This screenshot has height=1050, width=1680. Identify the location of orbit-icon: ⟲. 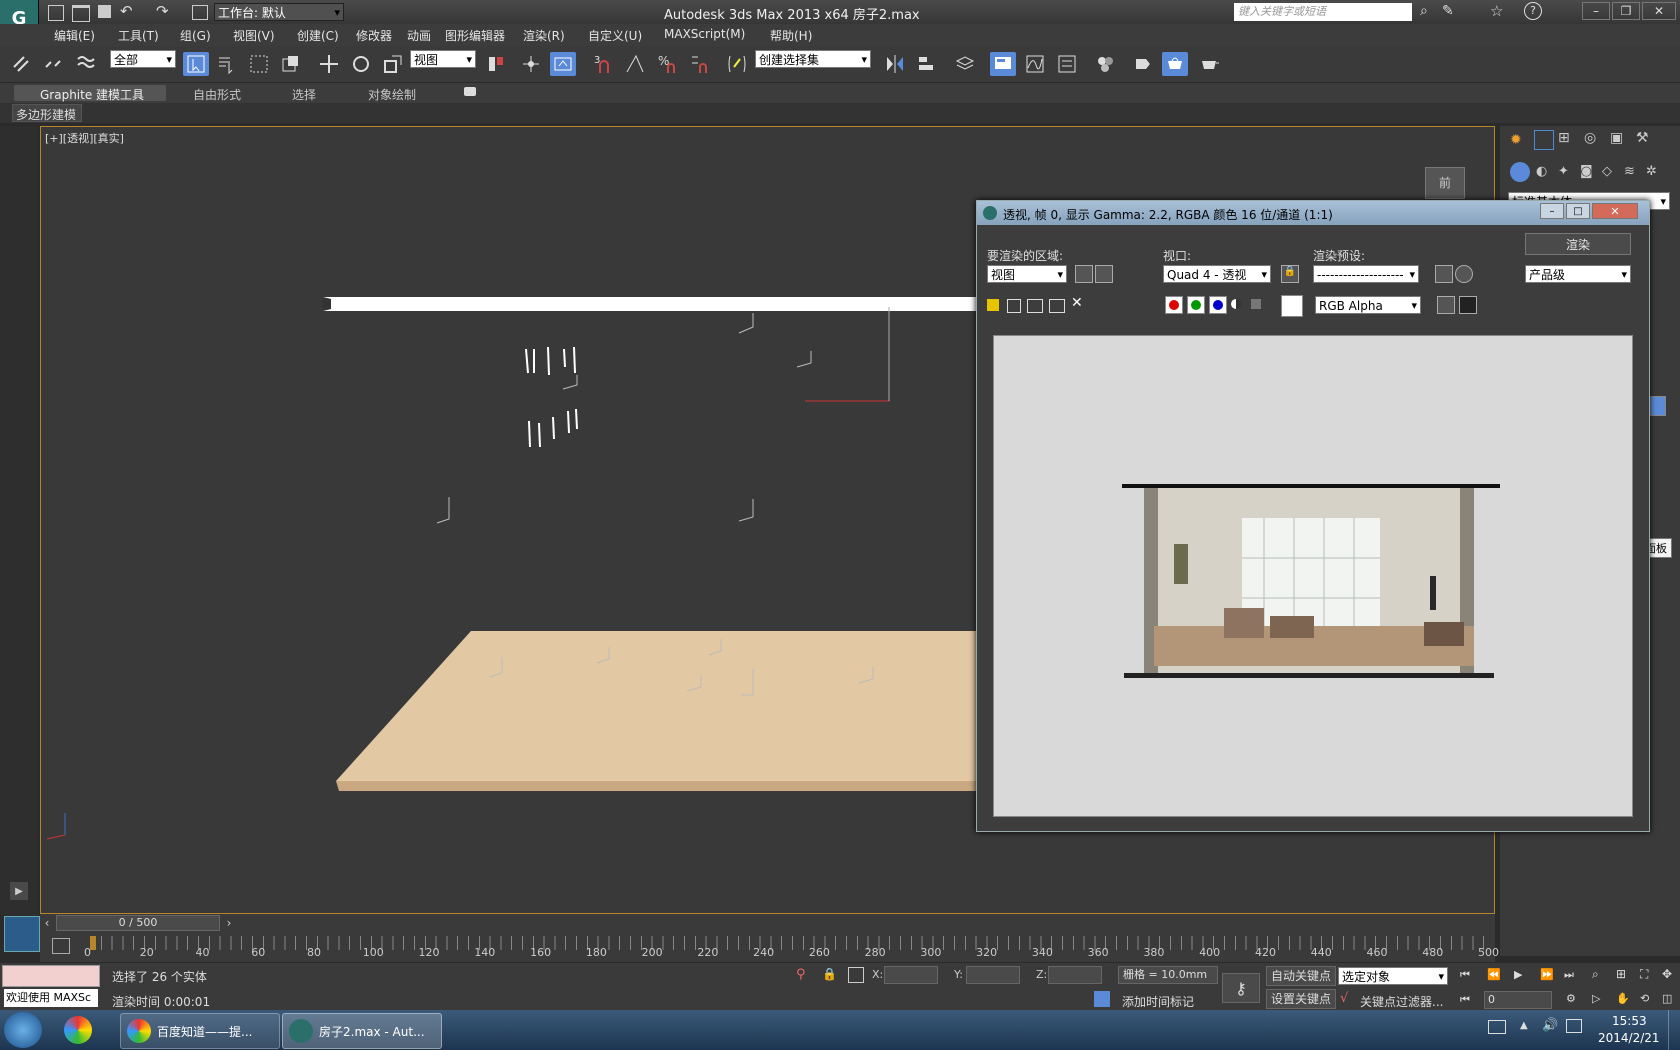
(1644, 998).